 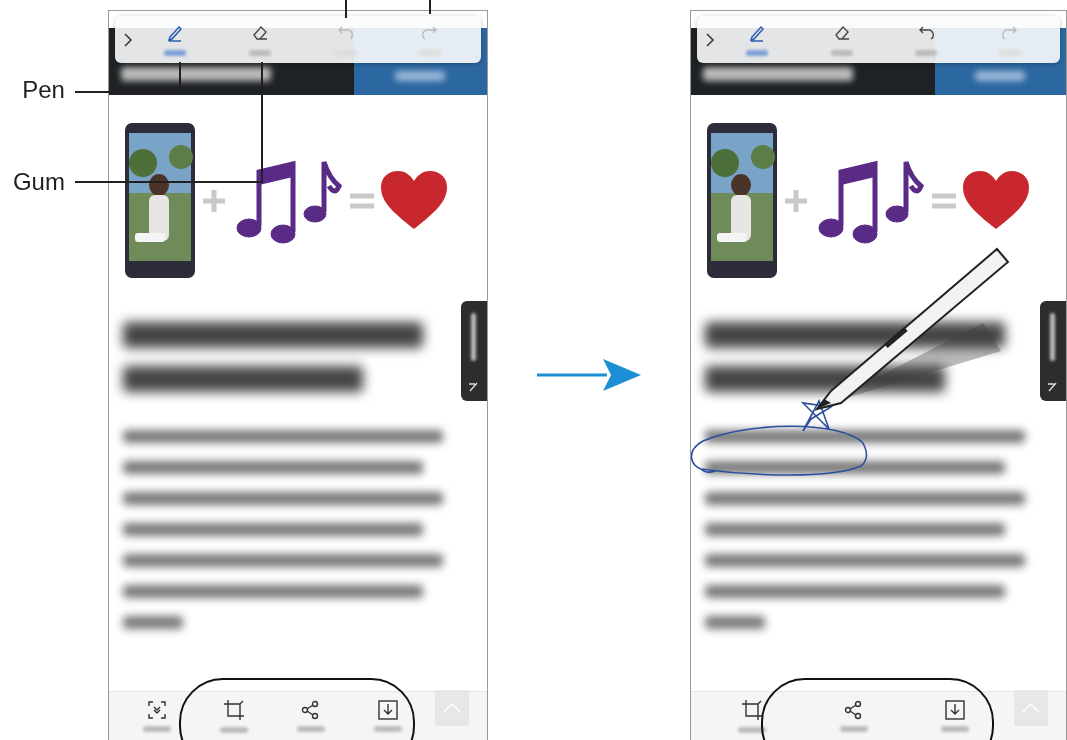 What do you see at coordinates (38, 182) in the screenshot?
I see `callout-label: Gum` at bounding box center [38, 182].